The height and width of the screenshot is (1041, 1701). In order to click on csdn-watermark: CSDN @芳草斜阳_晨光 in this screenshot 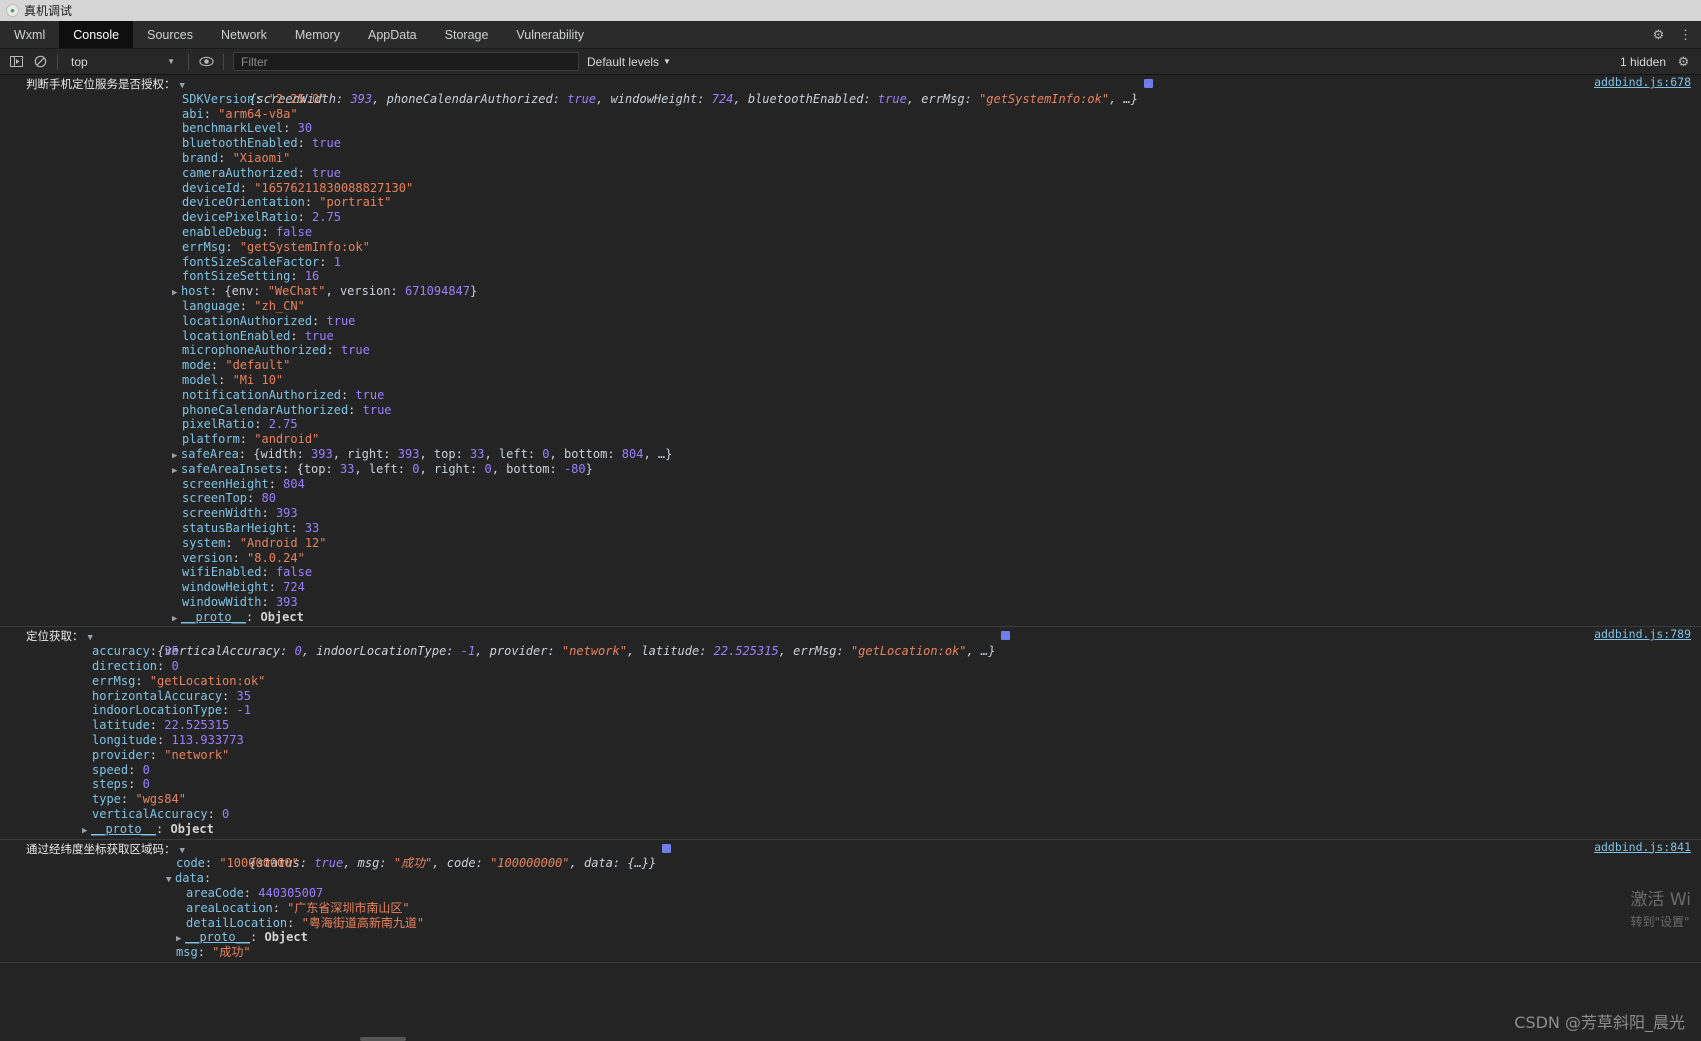, I will do `click(1599, 1022)`.